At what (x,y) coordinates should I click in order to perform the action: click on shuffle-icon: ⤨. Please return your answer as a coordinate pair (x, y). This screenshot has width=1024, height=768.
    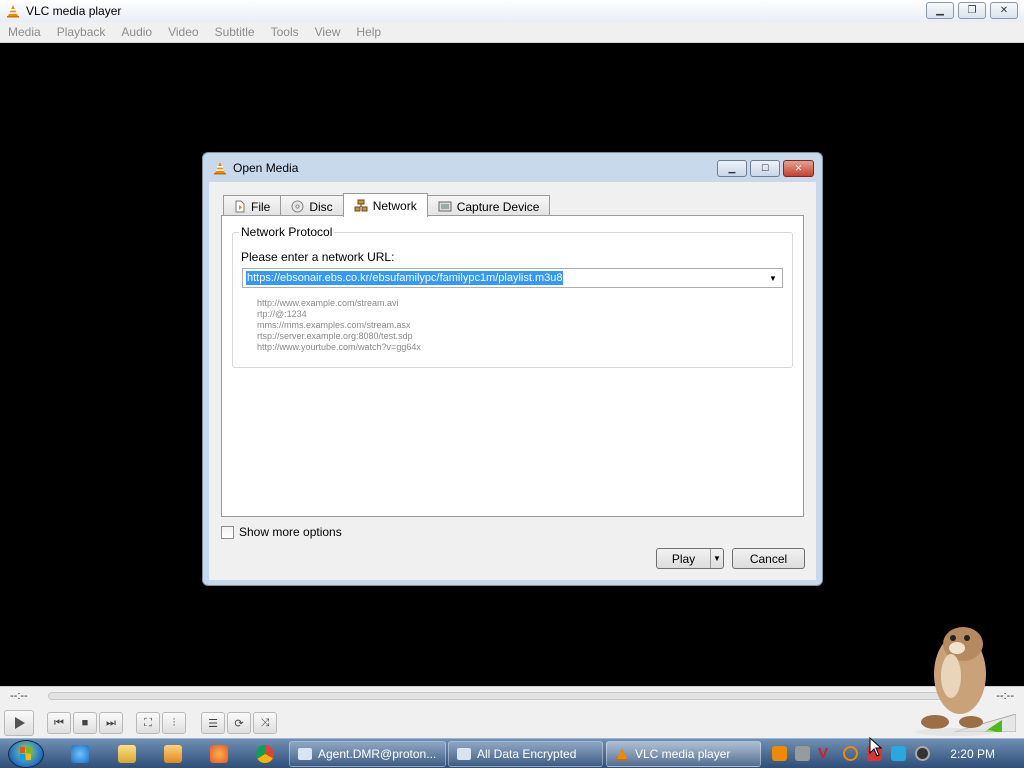
    Looking at the image, I should click on (265, 722).